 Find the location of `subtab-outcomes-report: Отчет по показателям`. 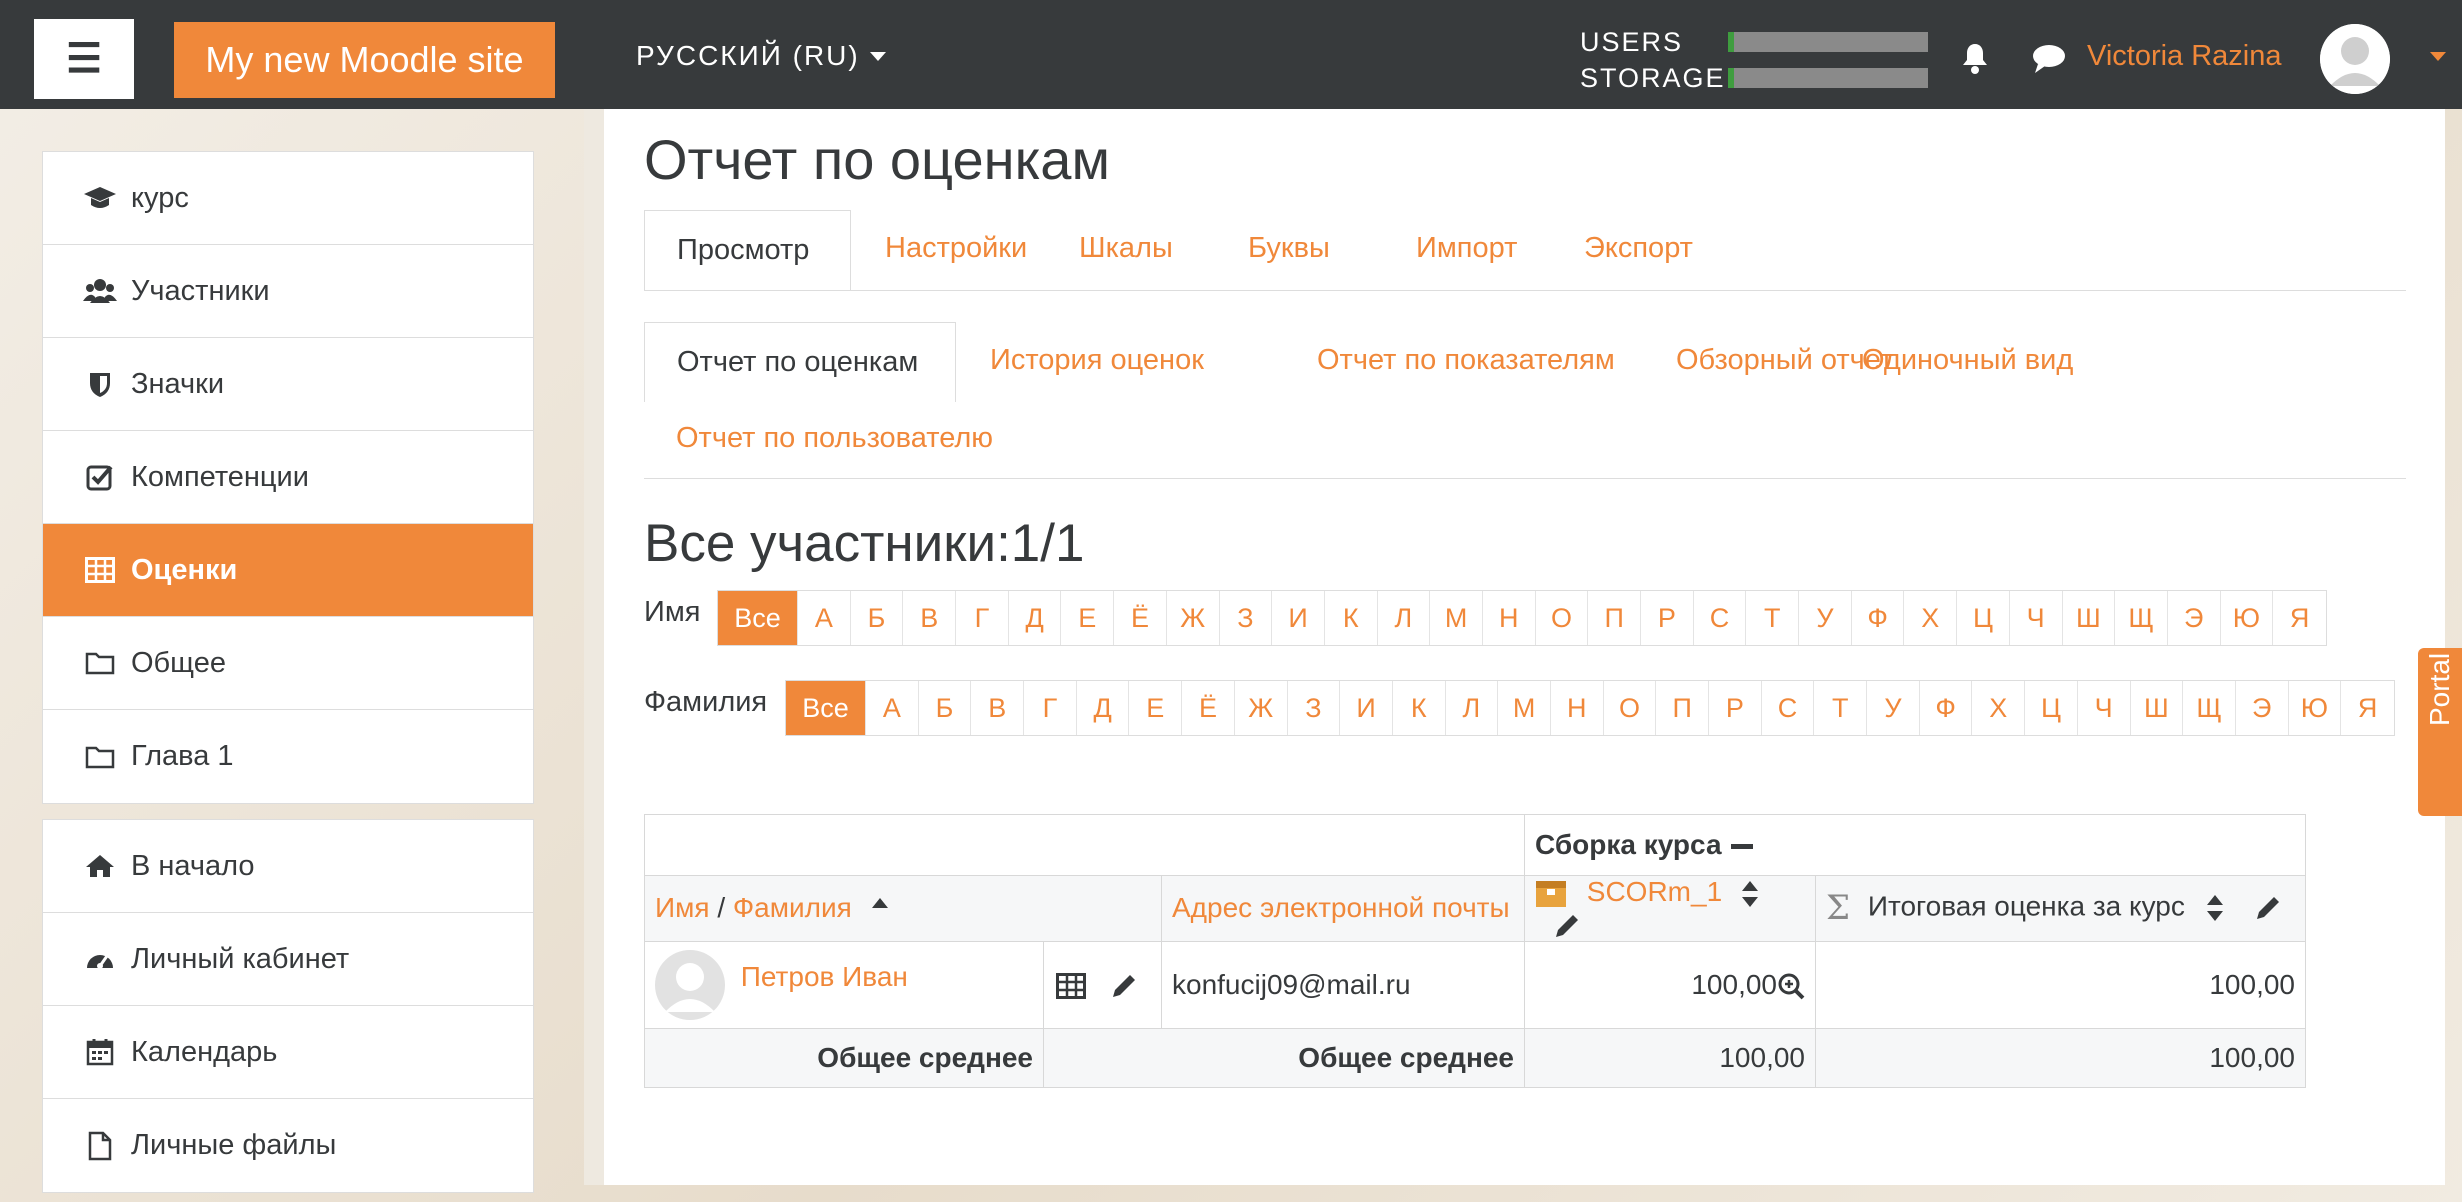

subtab-outcomes-report: Отчет по показателям is located at coordinates (1466, 360).